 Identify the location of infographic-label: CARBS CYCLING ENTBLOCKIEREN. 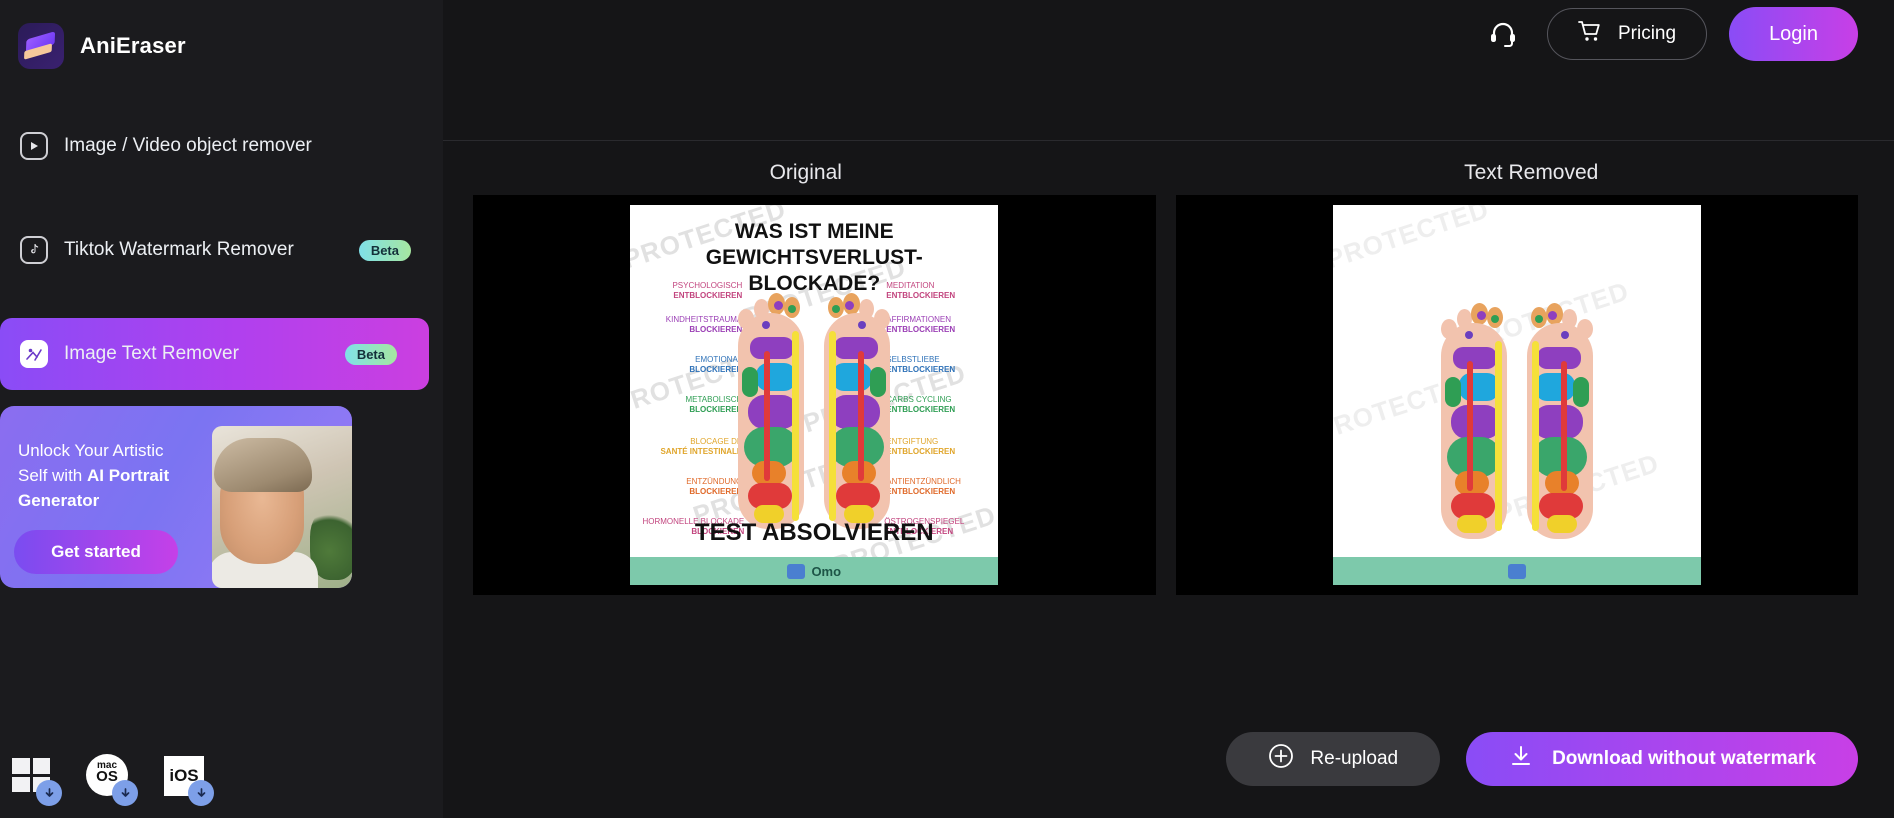
(921, 404).